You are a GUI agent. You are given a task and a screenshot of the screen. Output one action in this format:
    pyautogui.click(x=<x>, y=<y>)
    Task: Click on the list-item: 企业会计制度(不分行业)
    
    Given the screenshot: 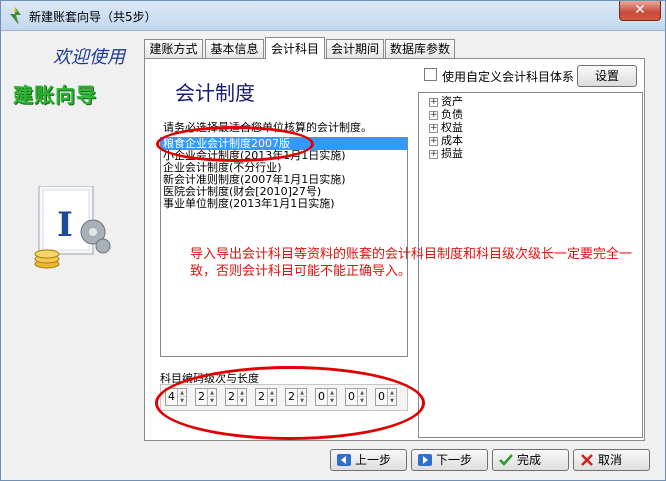 What is the action you would take?
    pyautogui.click(x=284, y=168)
    